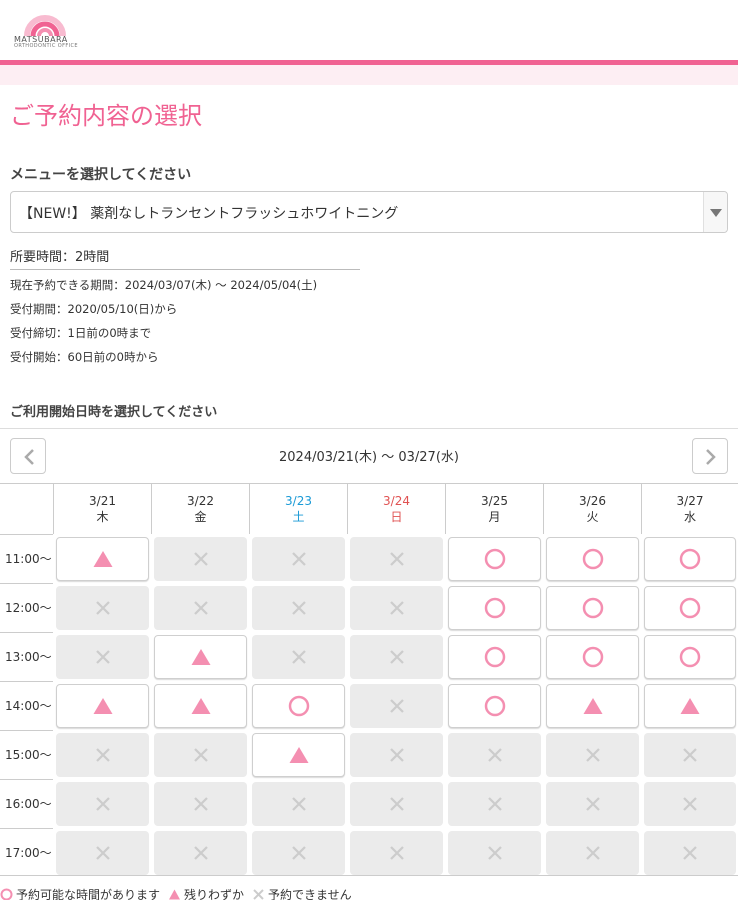 This screenshot has width=738, height=900. What do you see at coordinates (310, 893) in the screenshot?
I see `legend-none: 予約できません` at bounding box center [310, 893].